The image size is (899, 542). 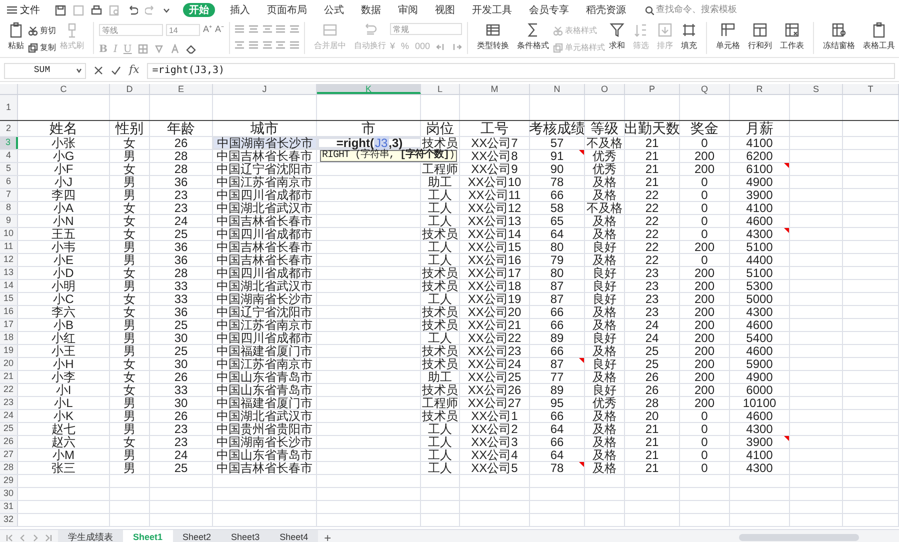 I want to click on column-header: Q, so click(x=705, y=89).